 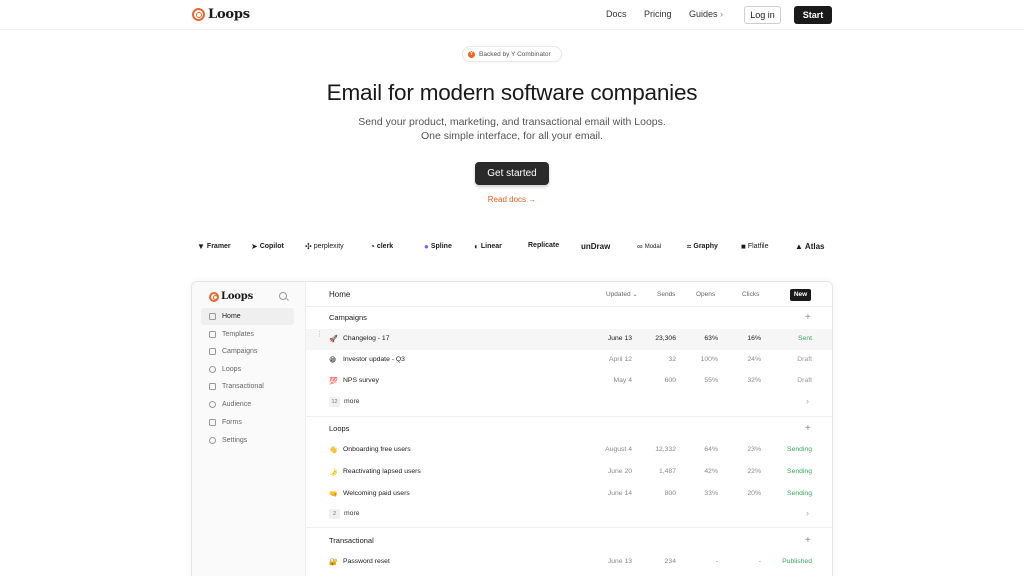 I want to click on lock-icon: 🔐, so click(x=333, y=562).